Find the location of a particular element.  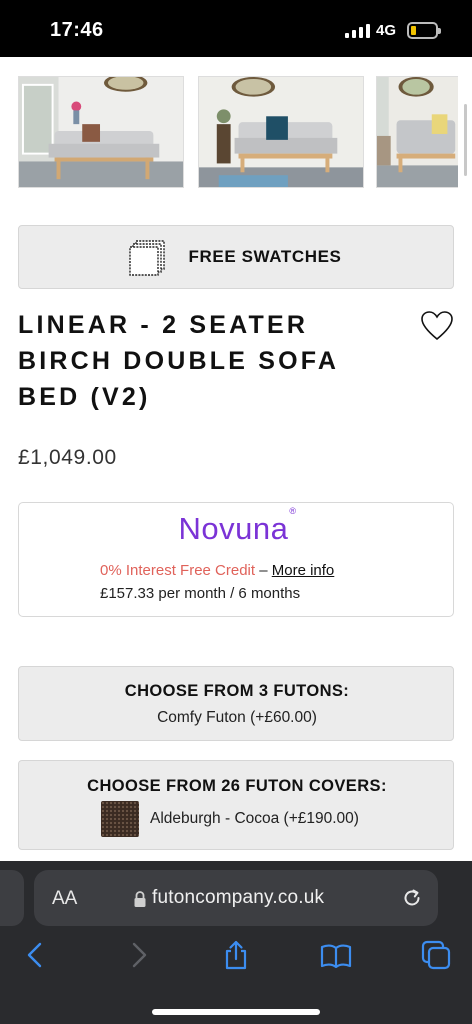

address-bar: AA futoncompany.co.uk is located at coordinates (236, 898).